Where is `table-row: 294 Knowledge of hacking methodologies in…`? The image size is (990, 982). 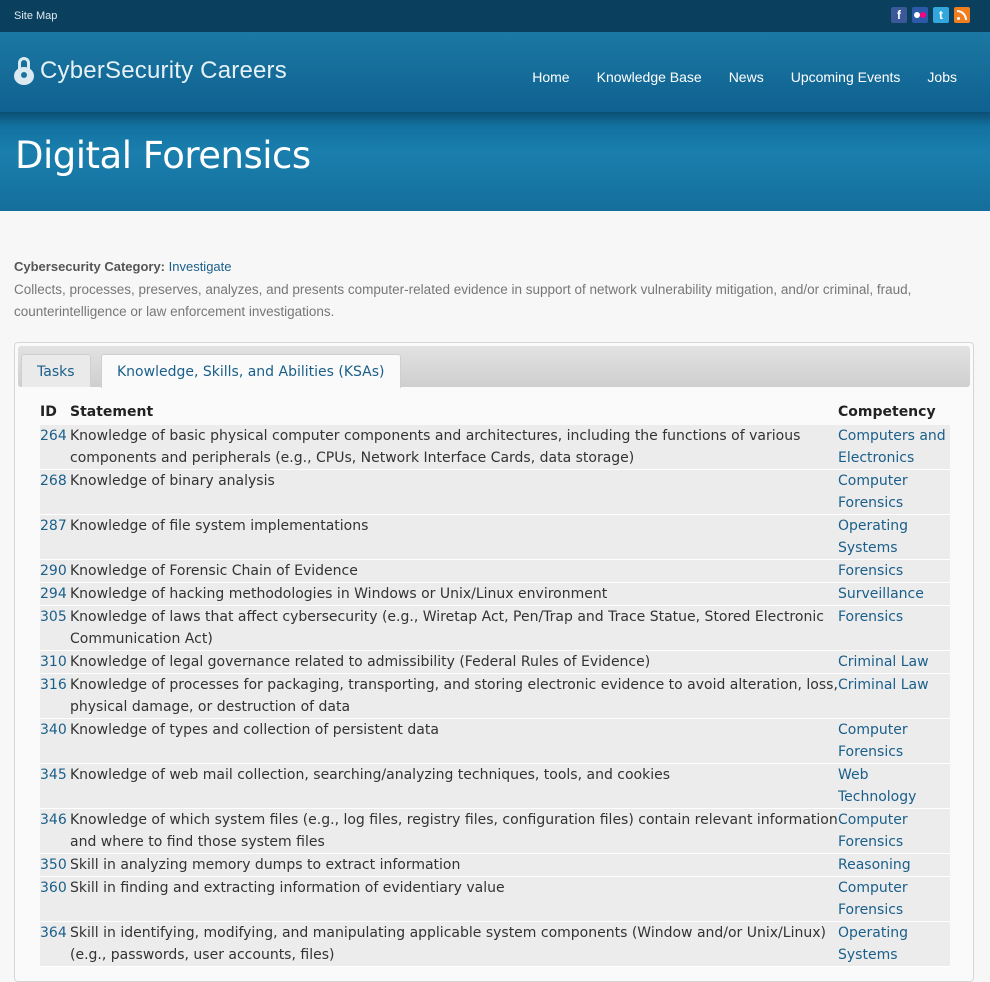
table-row: 294 Knowledge of hacking methodologies in… is located at coordinates (495, 594).